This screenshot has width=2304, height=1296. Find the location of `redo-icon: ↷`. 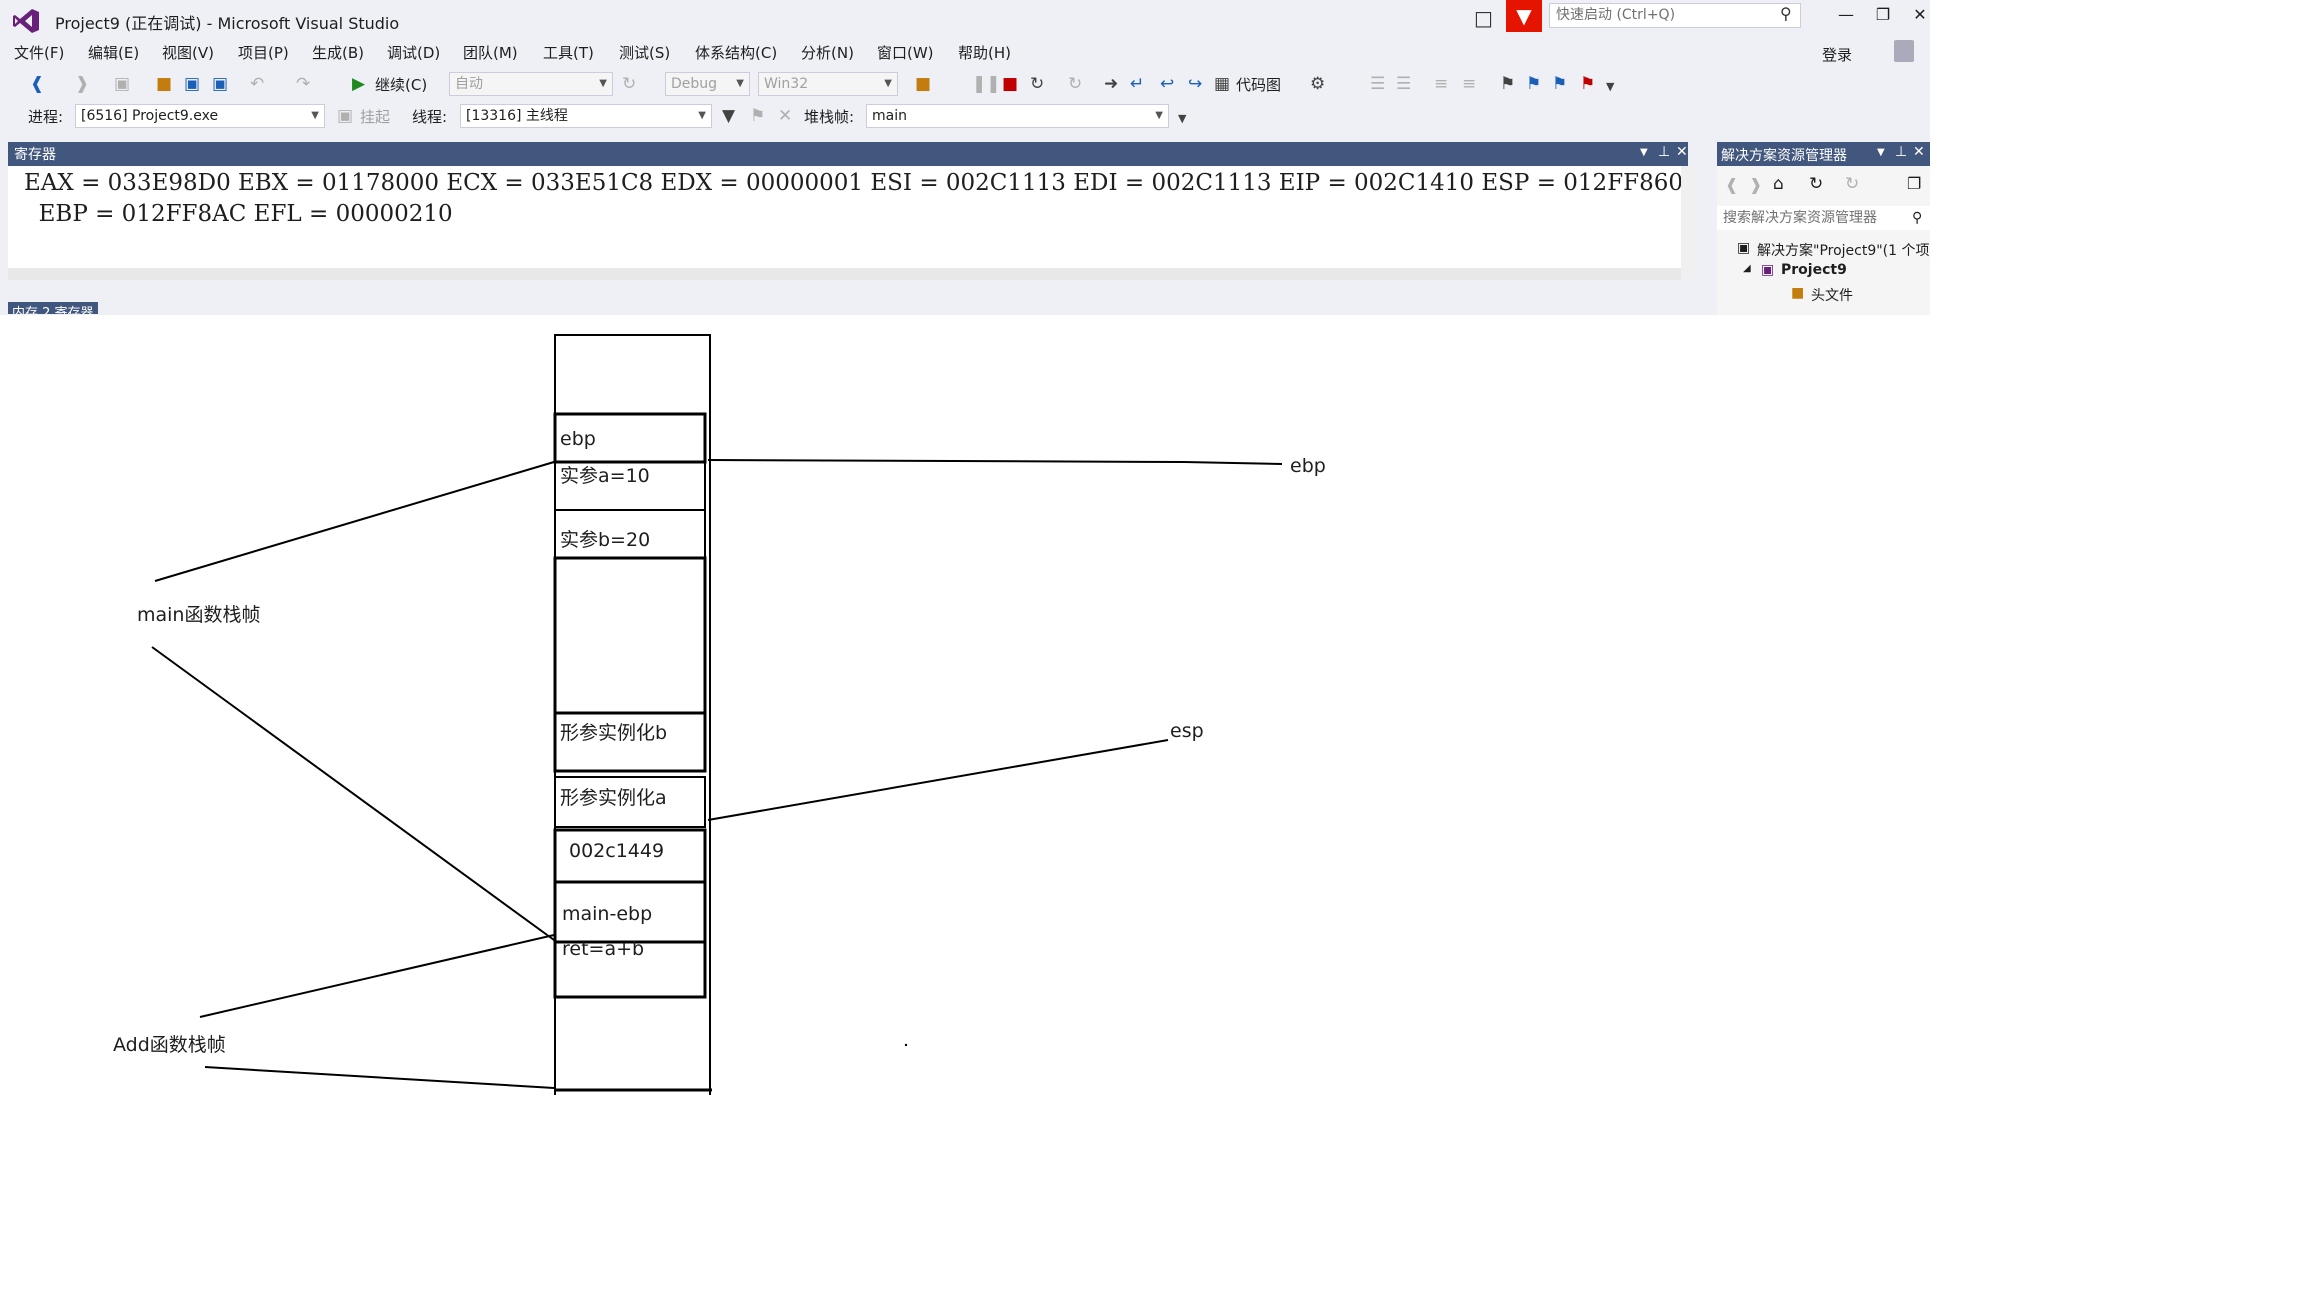

redo-icon: ↷ is located at coordinates (303, 84).